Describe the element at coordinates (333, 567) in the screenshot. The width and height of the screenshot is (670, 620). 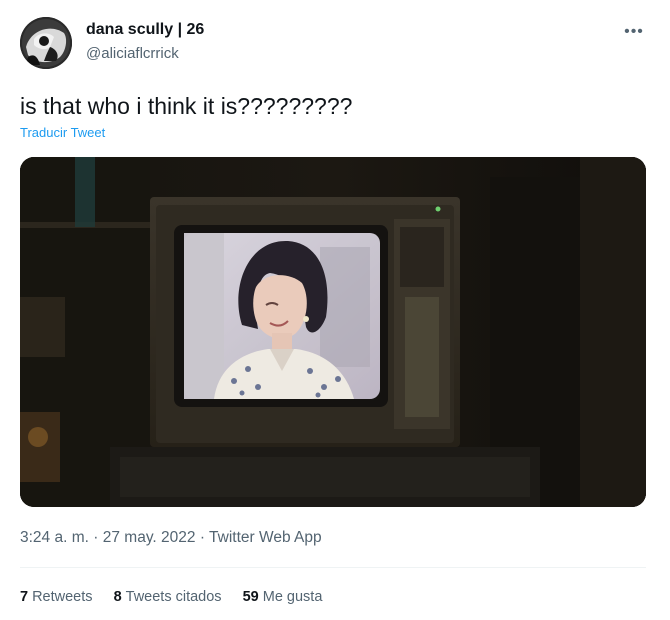
I see `divider` at that location.